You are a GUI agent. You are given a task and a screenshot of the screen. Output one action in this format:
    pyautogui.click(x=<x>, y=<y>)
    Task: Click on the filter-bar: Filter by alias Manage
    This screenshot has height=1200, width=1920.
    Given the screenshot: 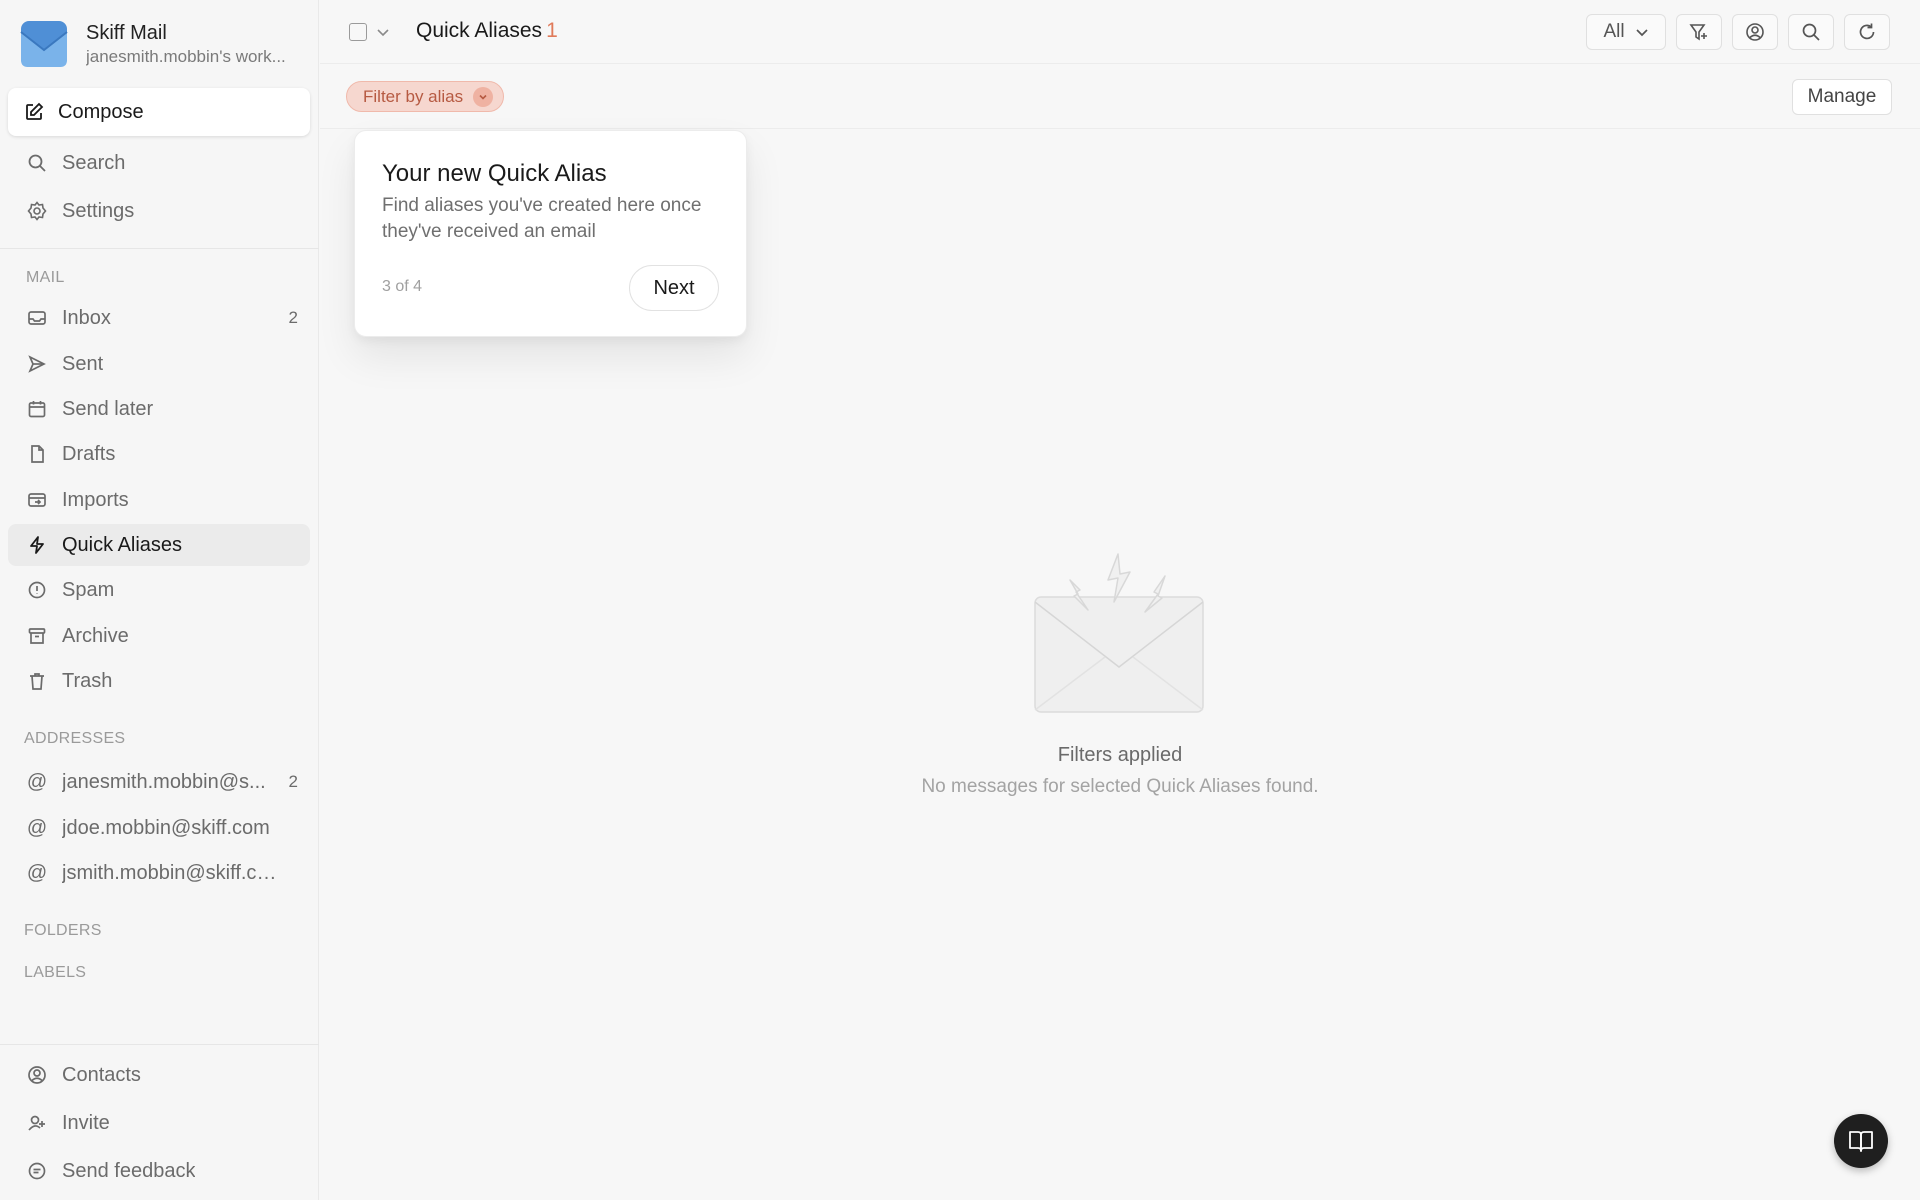 What is the action you would take?
    pyautogui.click(x=1120, y=97)
    